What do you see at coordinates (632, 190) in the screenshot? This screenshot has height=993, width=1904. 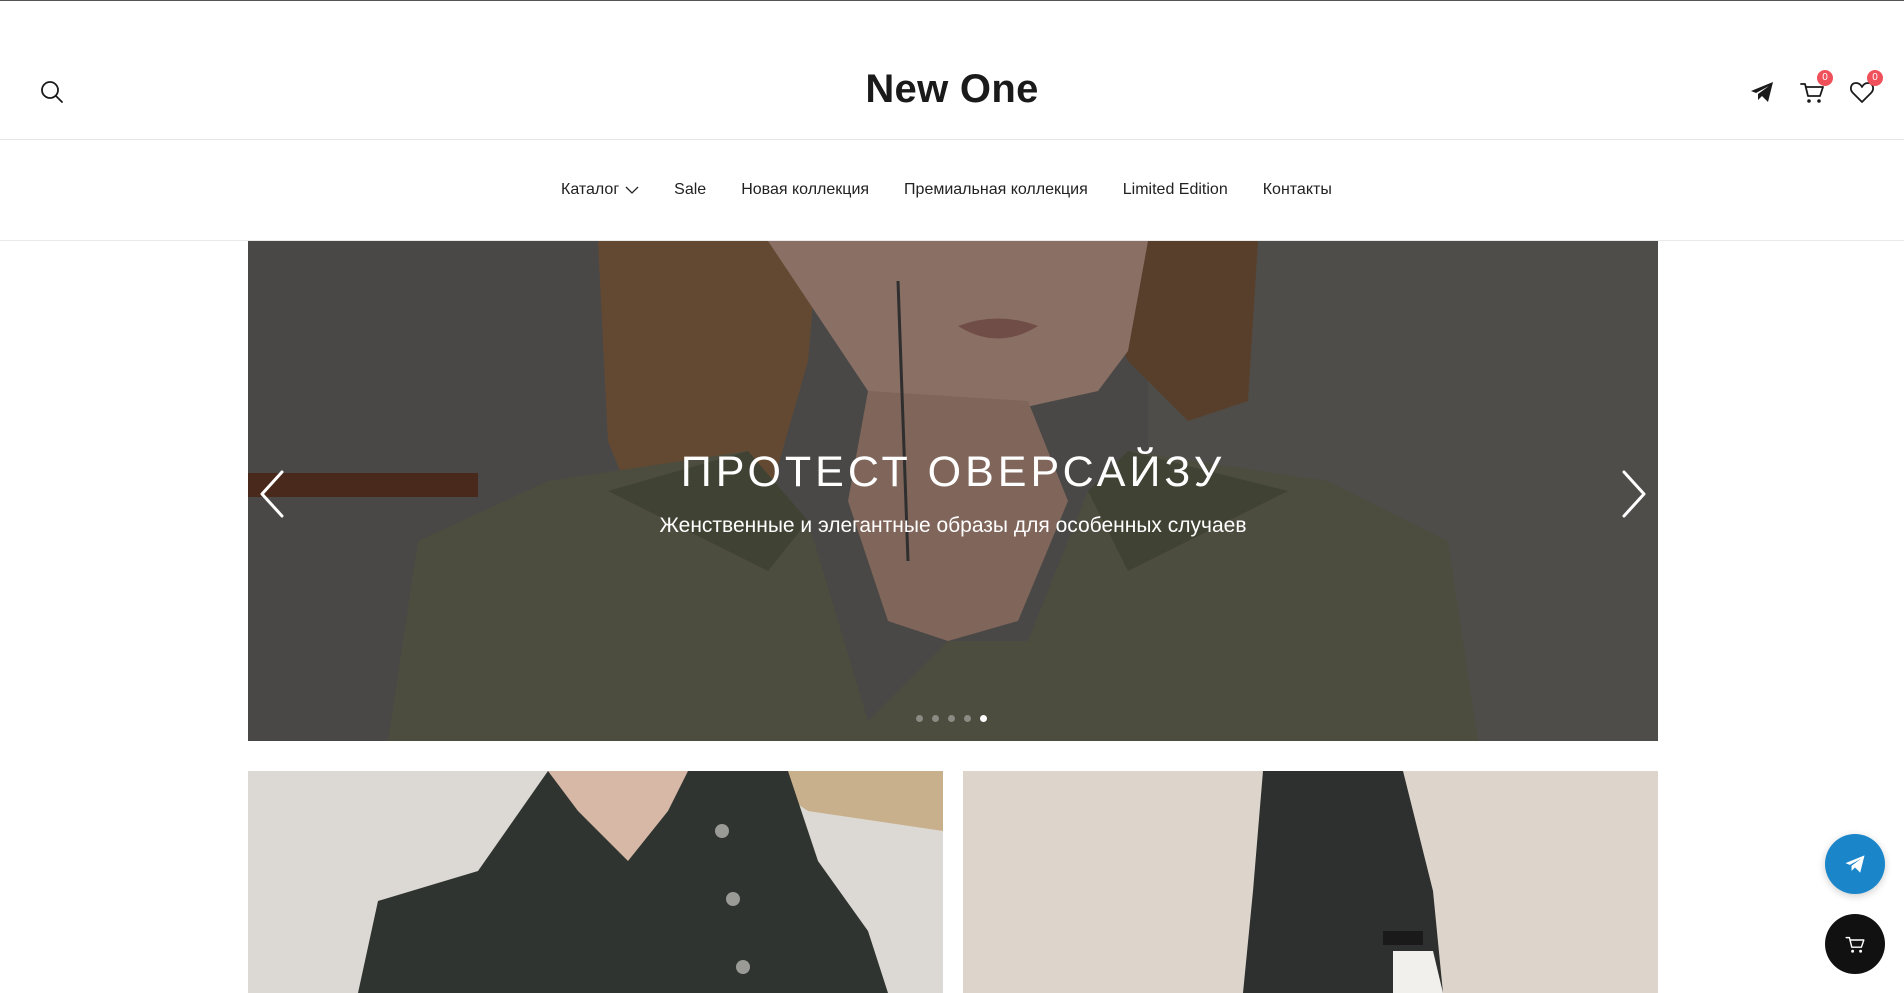 I see `chevron-down-icon` at bounding box center [632, 190].